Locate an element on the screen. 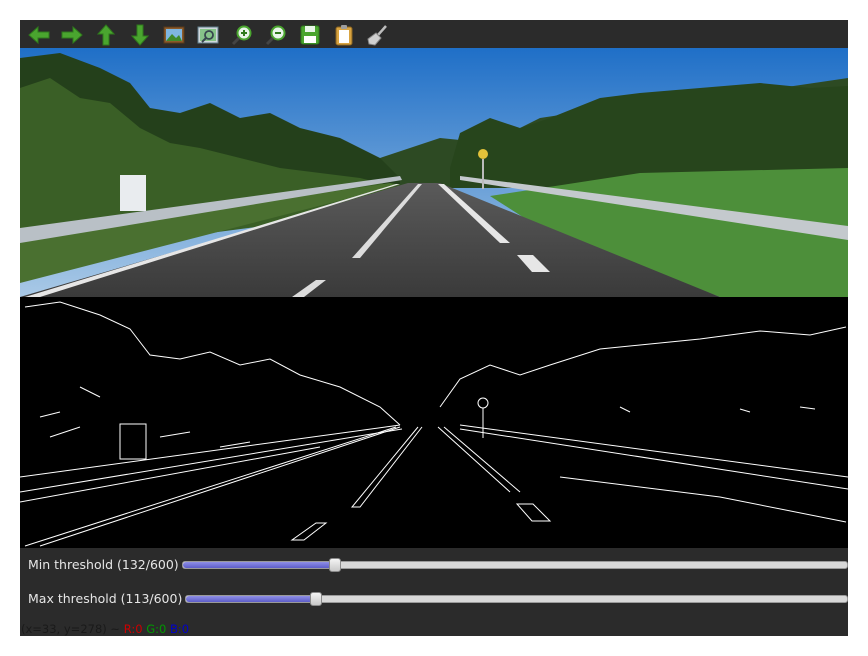 The height and width of the screenshot is (656, 868). pan-up-button is located at coordinates (106, 35).